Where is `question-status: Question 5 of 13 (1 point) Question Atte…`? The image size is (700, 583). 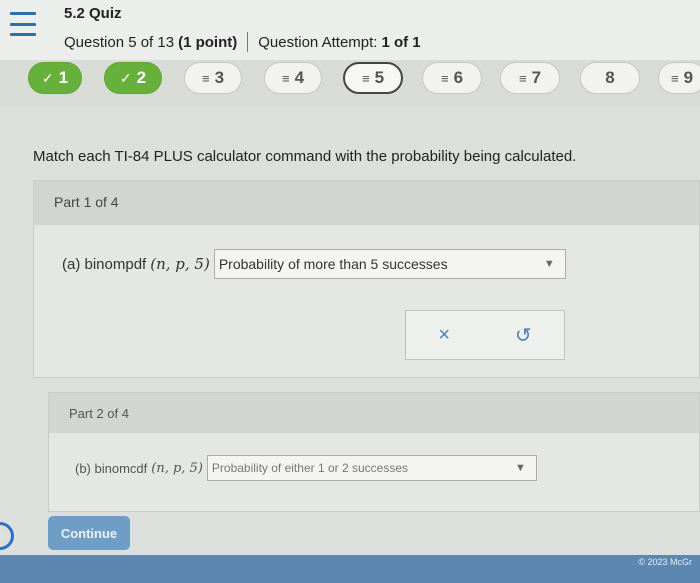
question-status: Question 5 of 13 (1 point) Question Atte… is located at coordinates (242, 42).